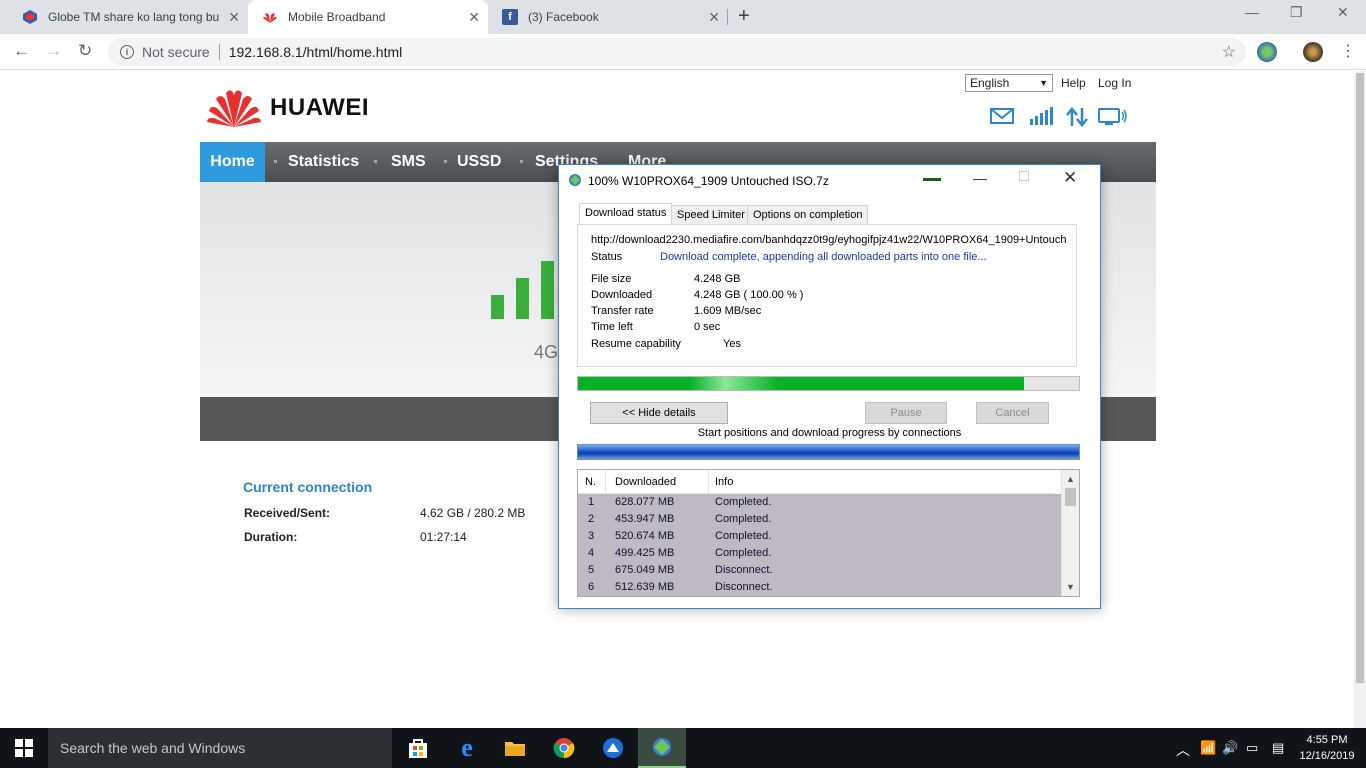 The width and height of the screenshot is (1366, 768). I want to click on network-type: 4G, so click(546, 352).